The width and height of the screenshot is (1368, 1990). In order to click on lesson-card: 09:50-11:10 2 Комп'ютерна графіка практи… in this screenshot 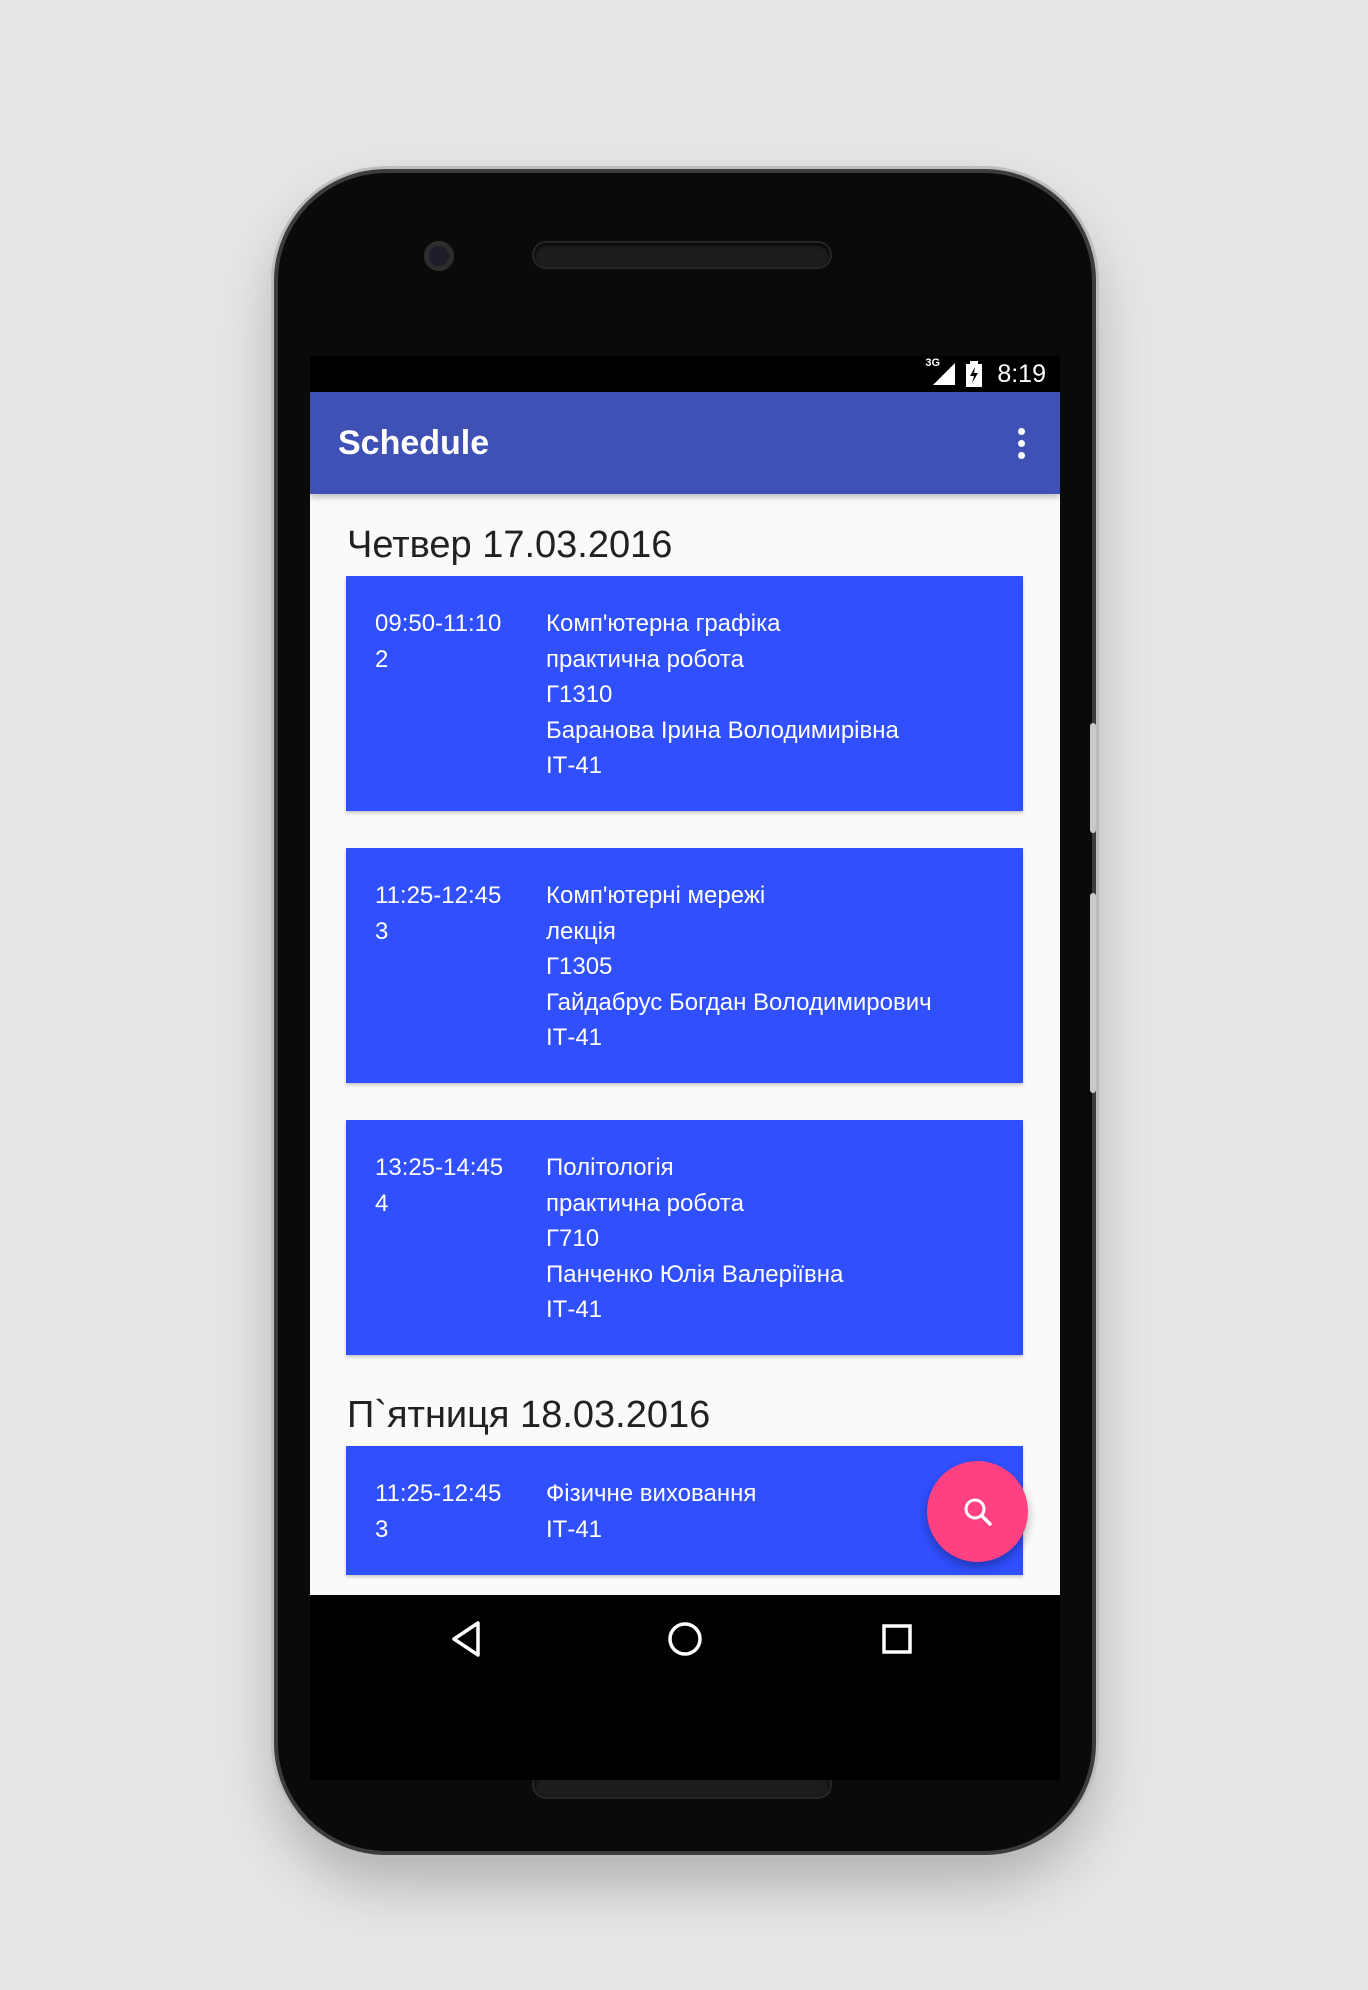, I will do `click(684, 693)`.